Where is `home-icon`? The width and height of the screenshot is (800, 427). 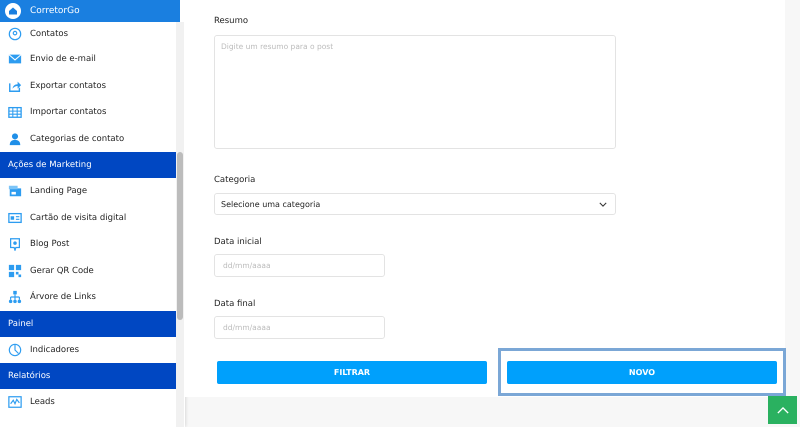 home-icon is located at coordinates (13, 11).